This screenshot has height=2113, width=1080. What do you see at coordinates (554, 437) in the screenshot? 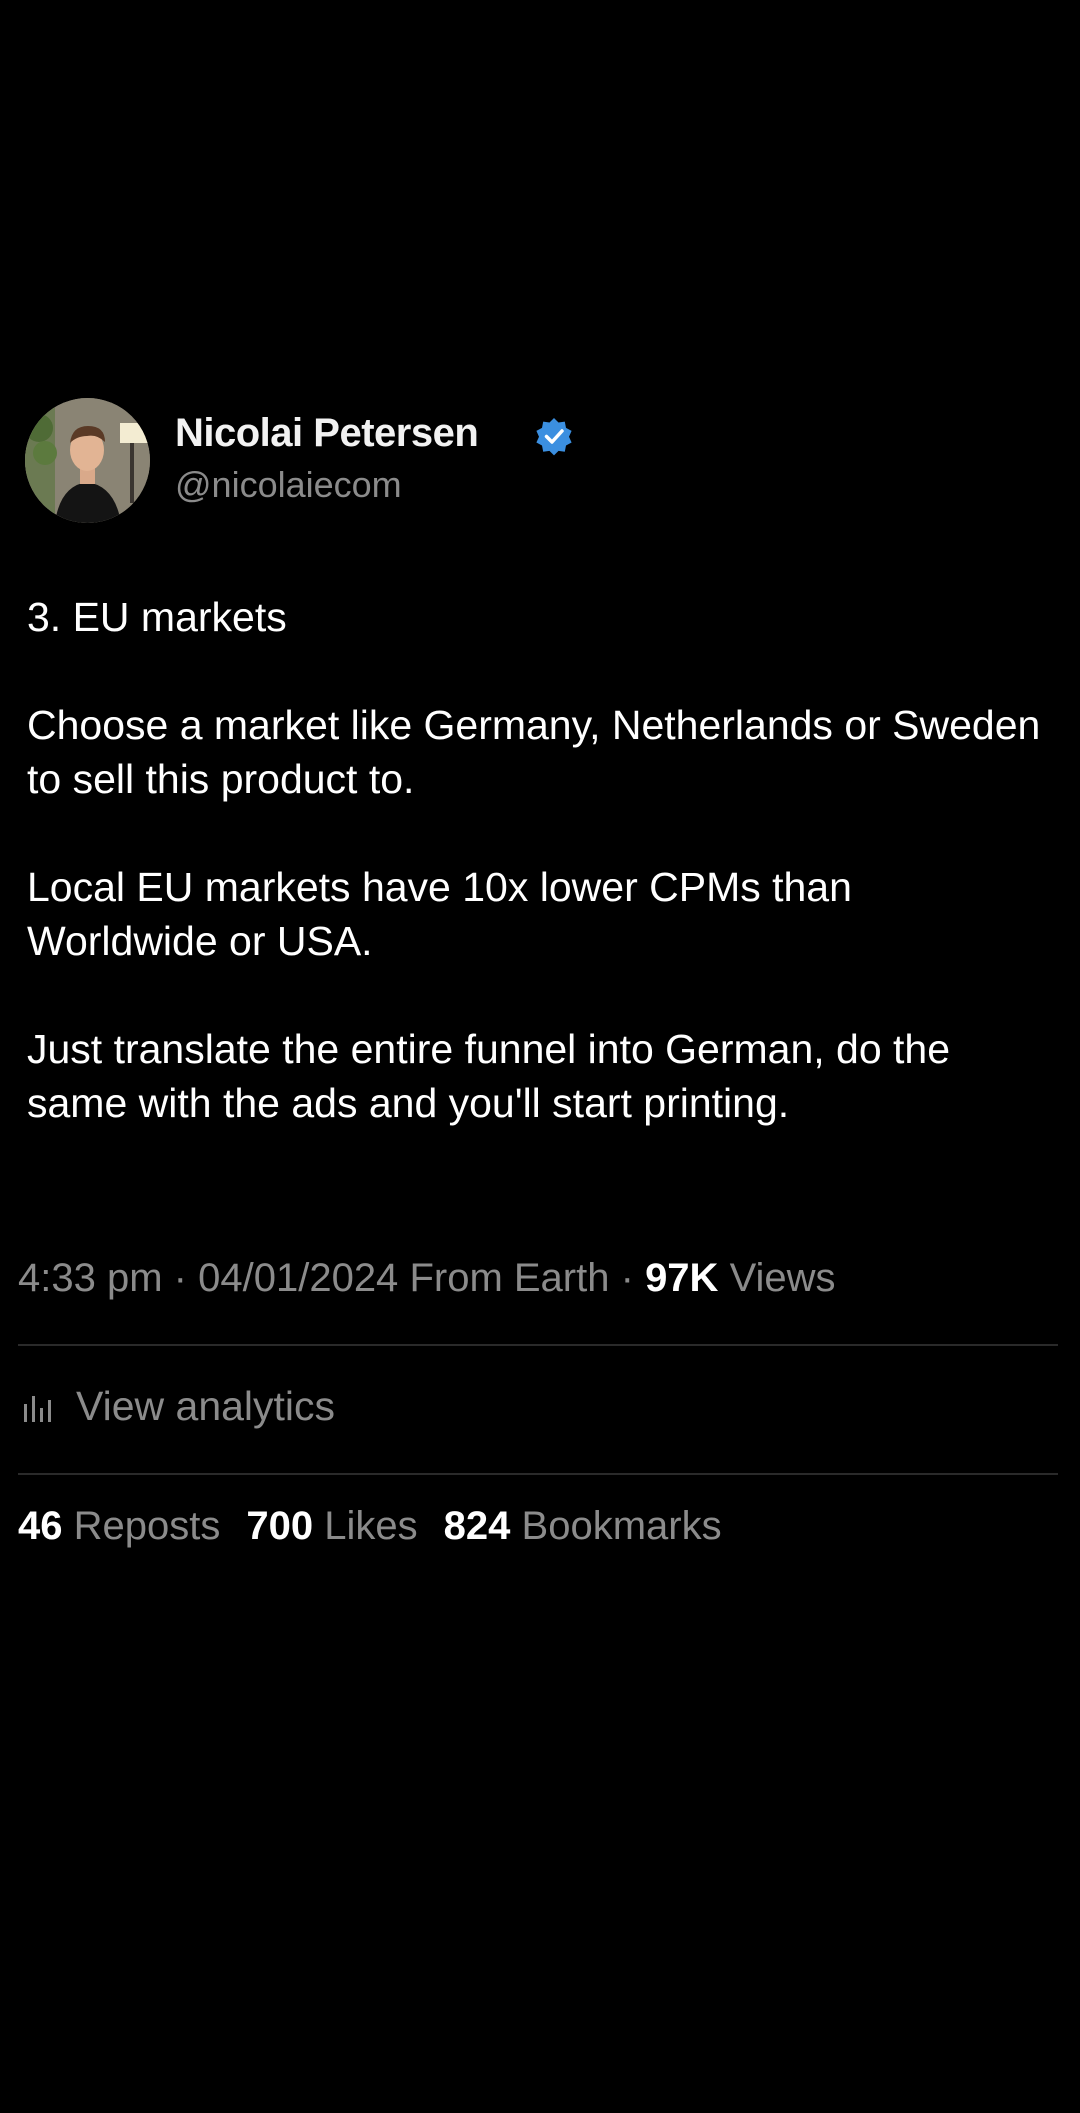
I see `verified-badge-icon` at bounding box center [554, 437].